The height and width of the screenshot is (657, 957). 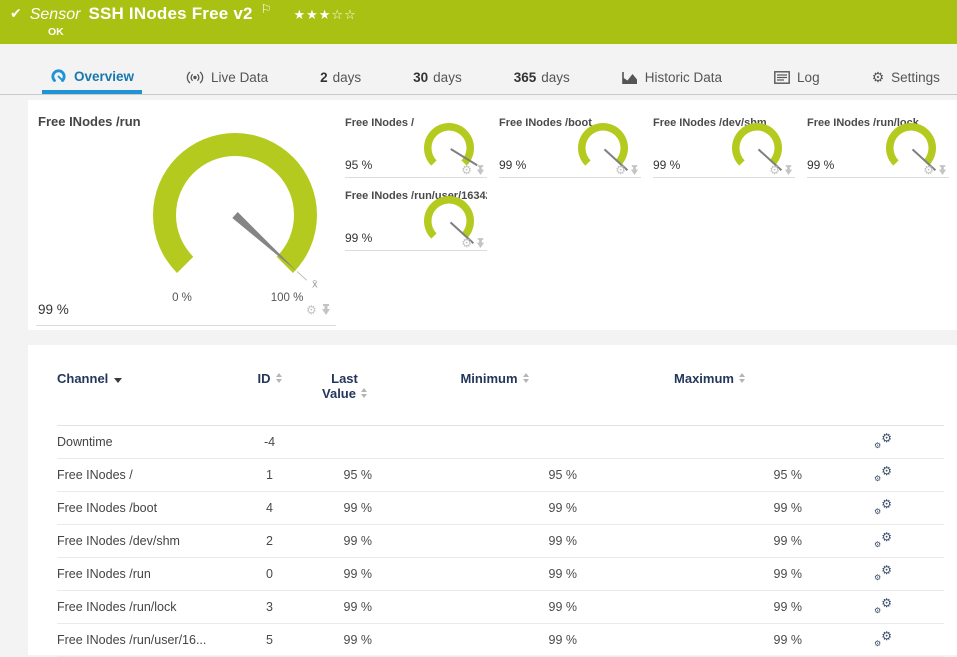 I want to click on settings-icon: ⚙, so click(x=878, y=77).